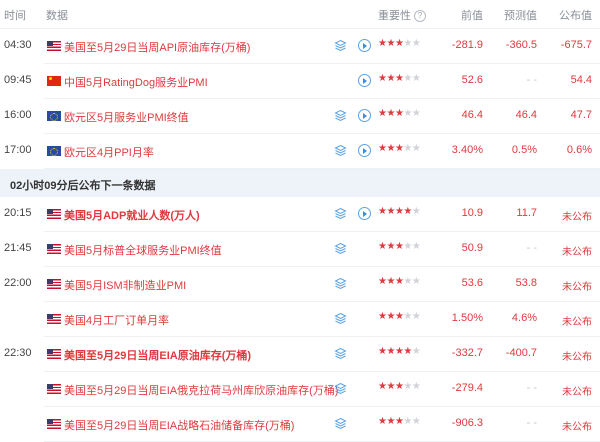  What do you see at coordinates (300, 214) in the screenshot?
I see `table-row: 20:15 美国5月ADP就业人数(万人) ★★★★★ 10.9 11.7 未公布` at bounding box center [300, 214].